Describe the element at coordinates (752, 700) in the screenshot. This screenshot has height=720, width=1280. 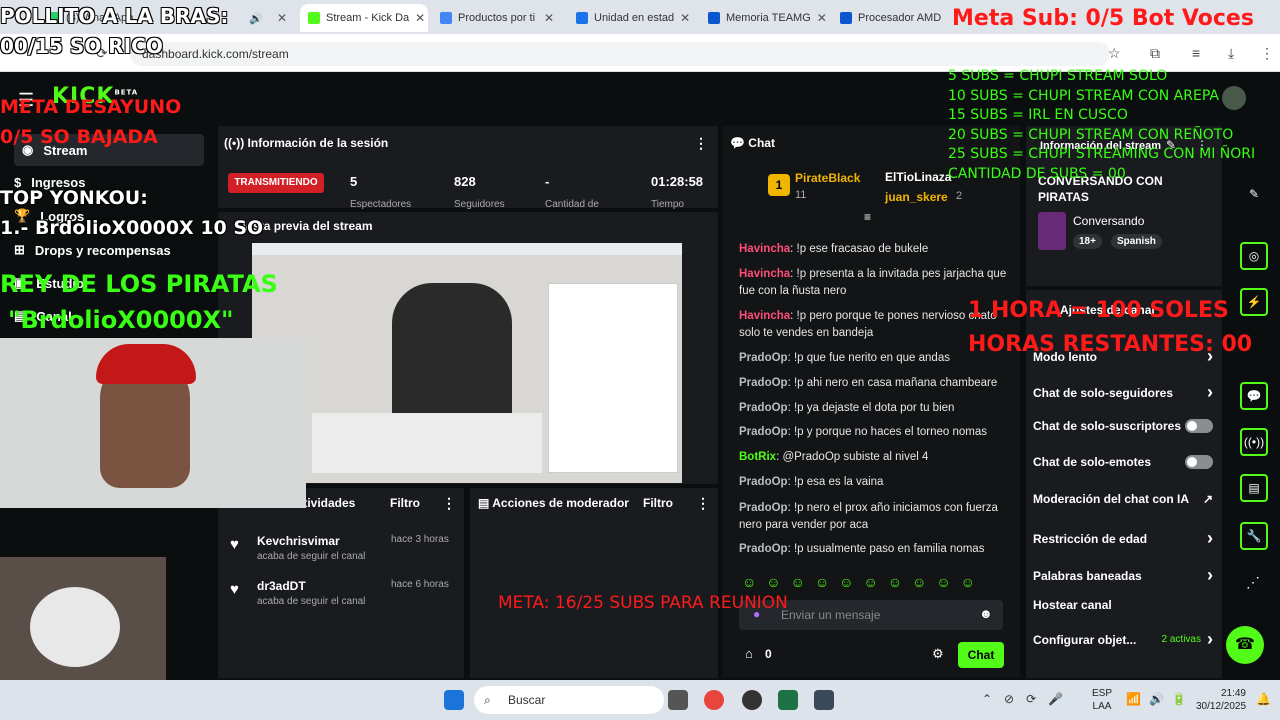
I see `obs-icon` at that location.